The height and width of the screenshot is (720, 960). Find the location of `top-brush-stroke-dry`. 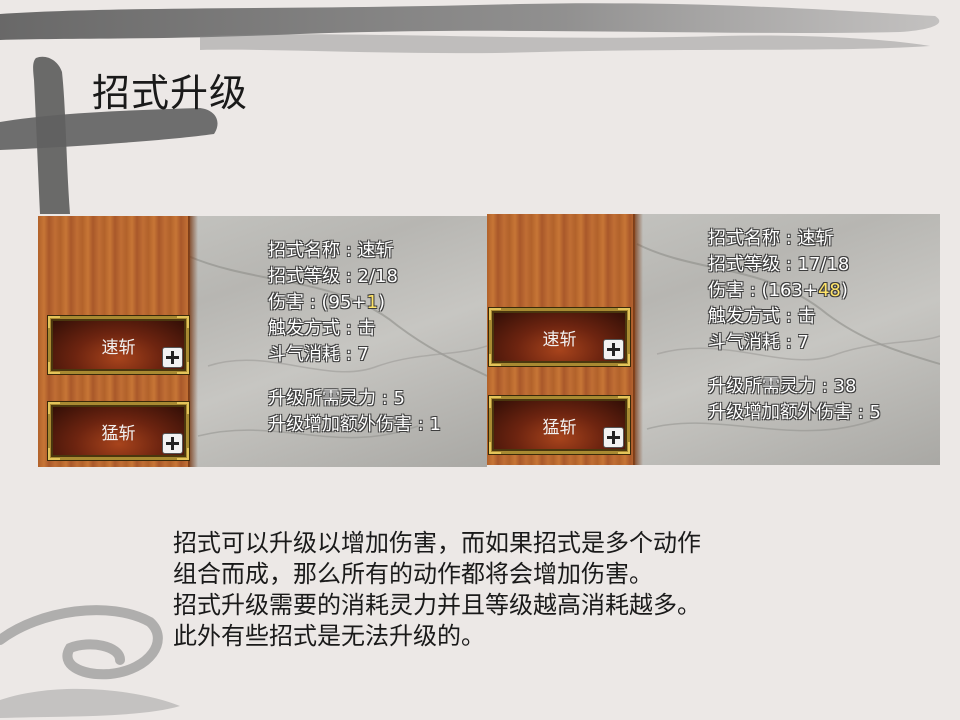

top-brush-stroke-dry is located at coordinates (565, 44).